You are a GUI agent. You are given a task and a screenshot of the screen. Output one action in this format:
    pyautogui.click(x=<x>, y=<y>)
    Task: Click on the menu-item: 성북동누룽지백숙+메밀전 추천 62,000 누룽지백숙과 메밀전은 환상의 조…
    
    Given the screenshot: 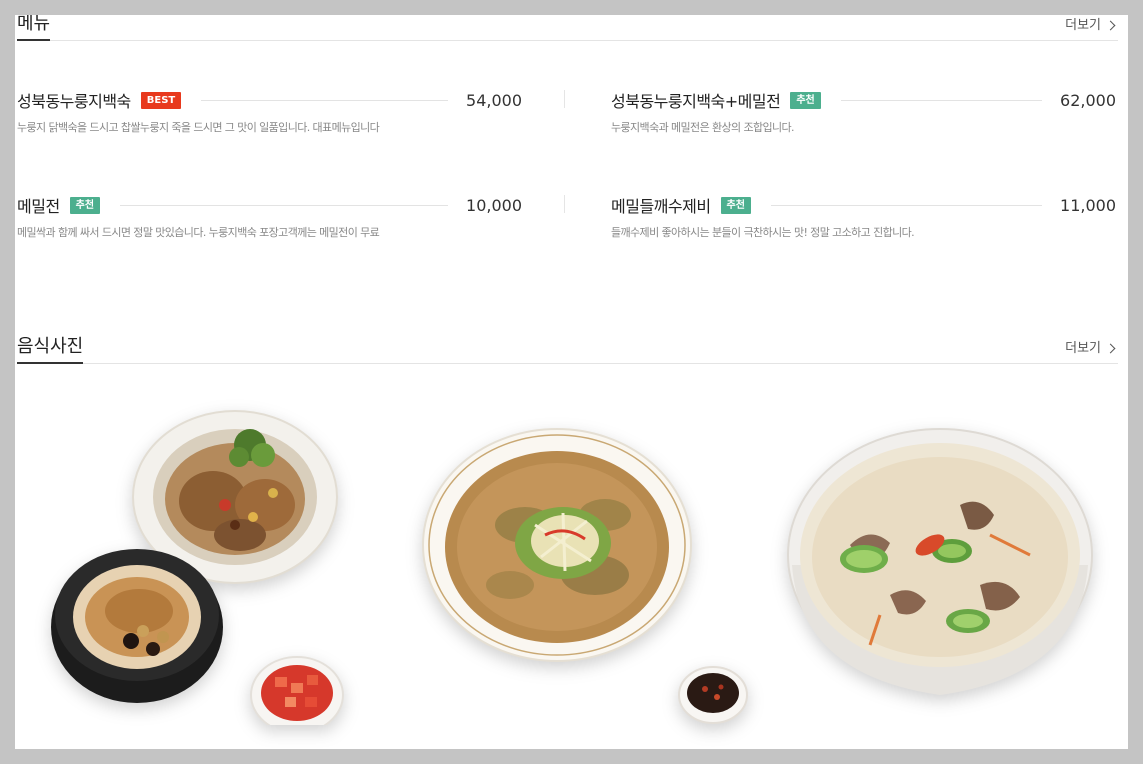 What is the action you would take?
    pyautogui.click(x=863, y=119)
    